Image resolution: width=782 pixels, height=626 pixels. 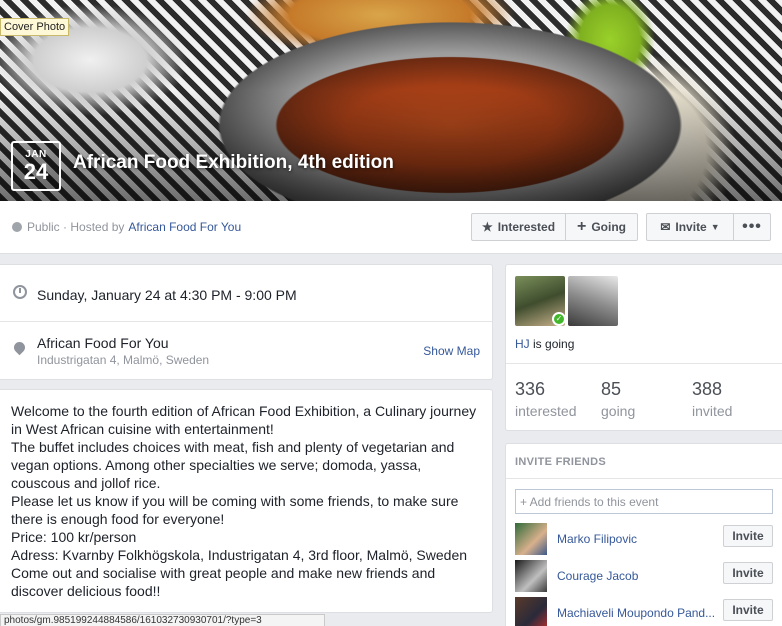 I want to click on event-time: Sunday, January 24 at 4:30 PM - 9:00 PM, so click(x=167, y=295).